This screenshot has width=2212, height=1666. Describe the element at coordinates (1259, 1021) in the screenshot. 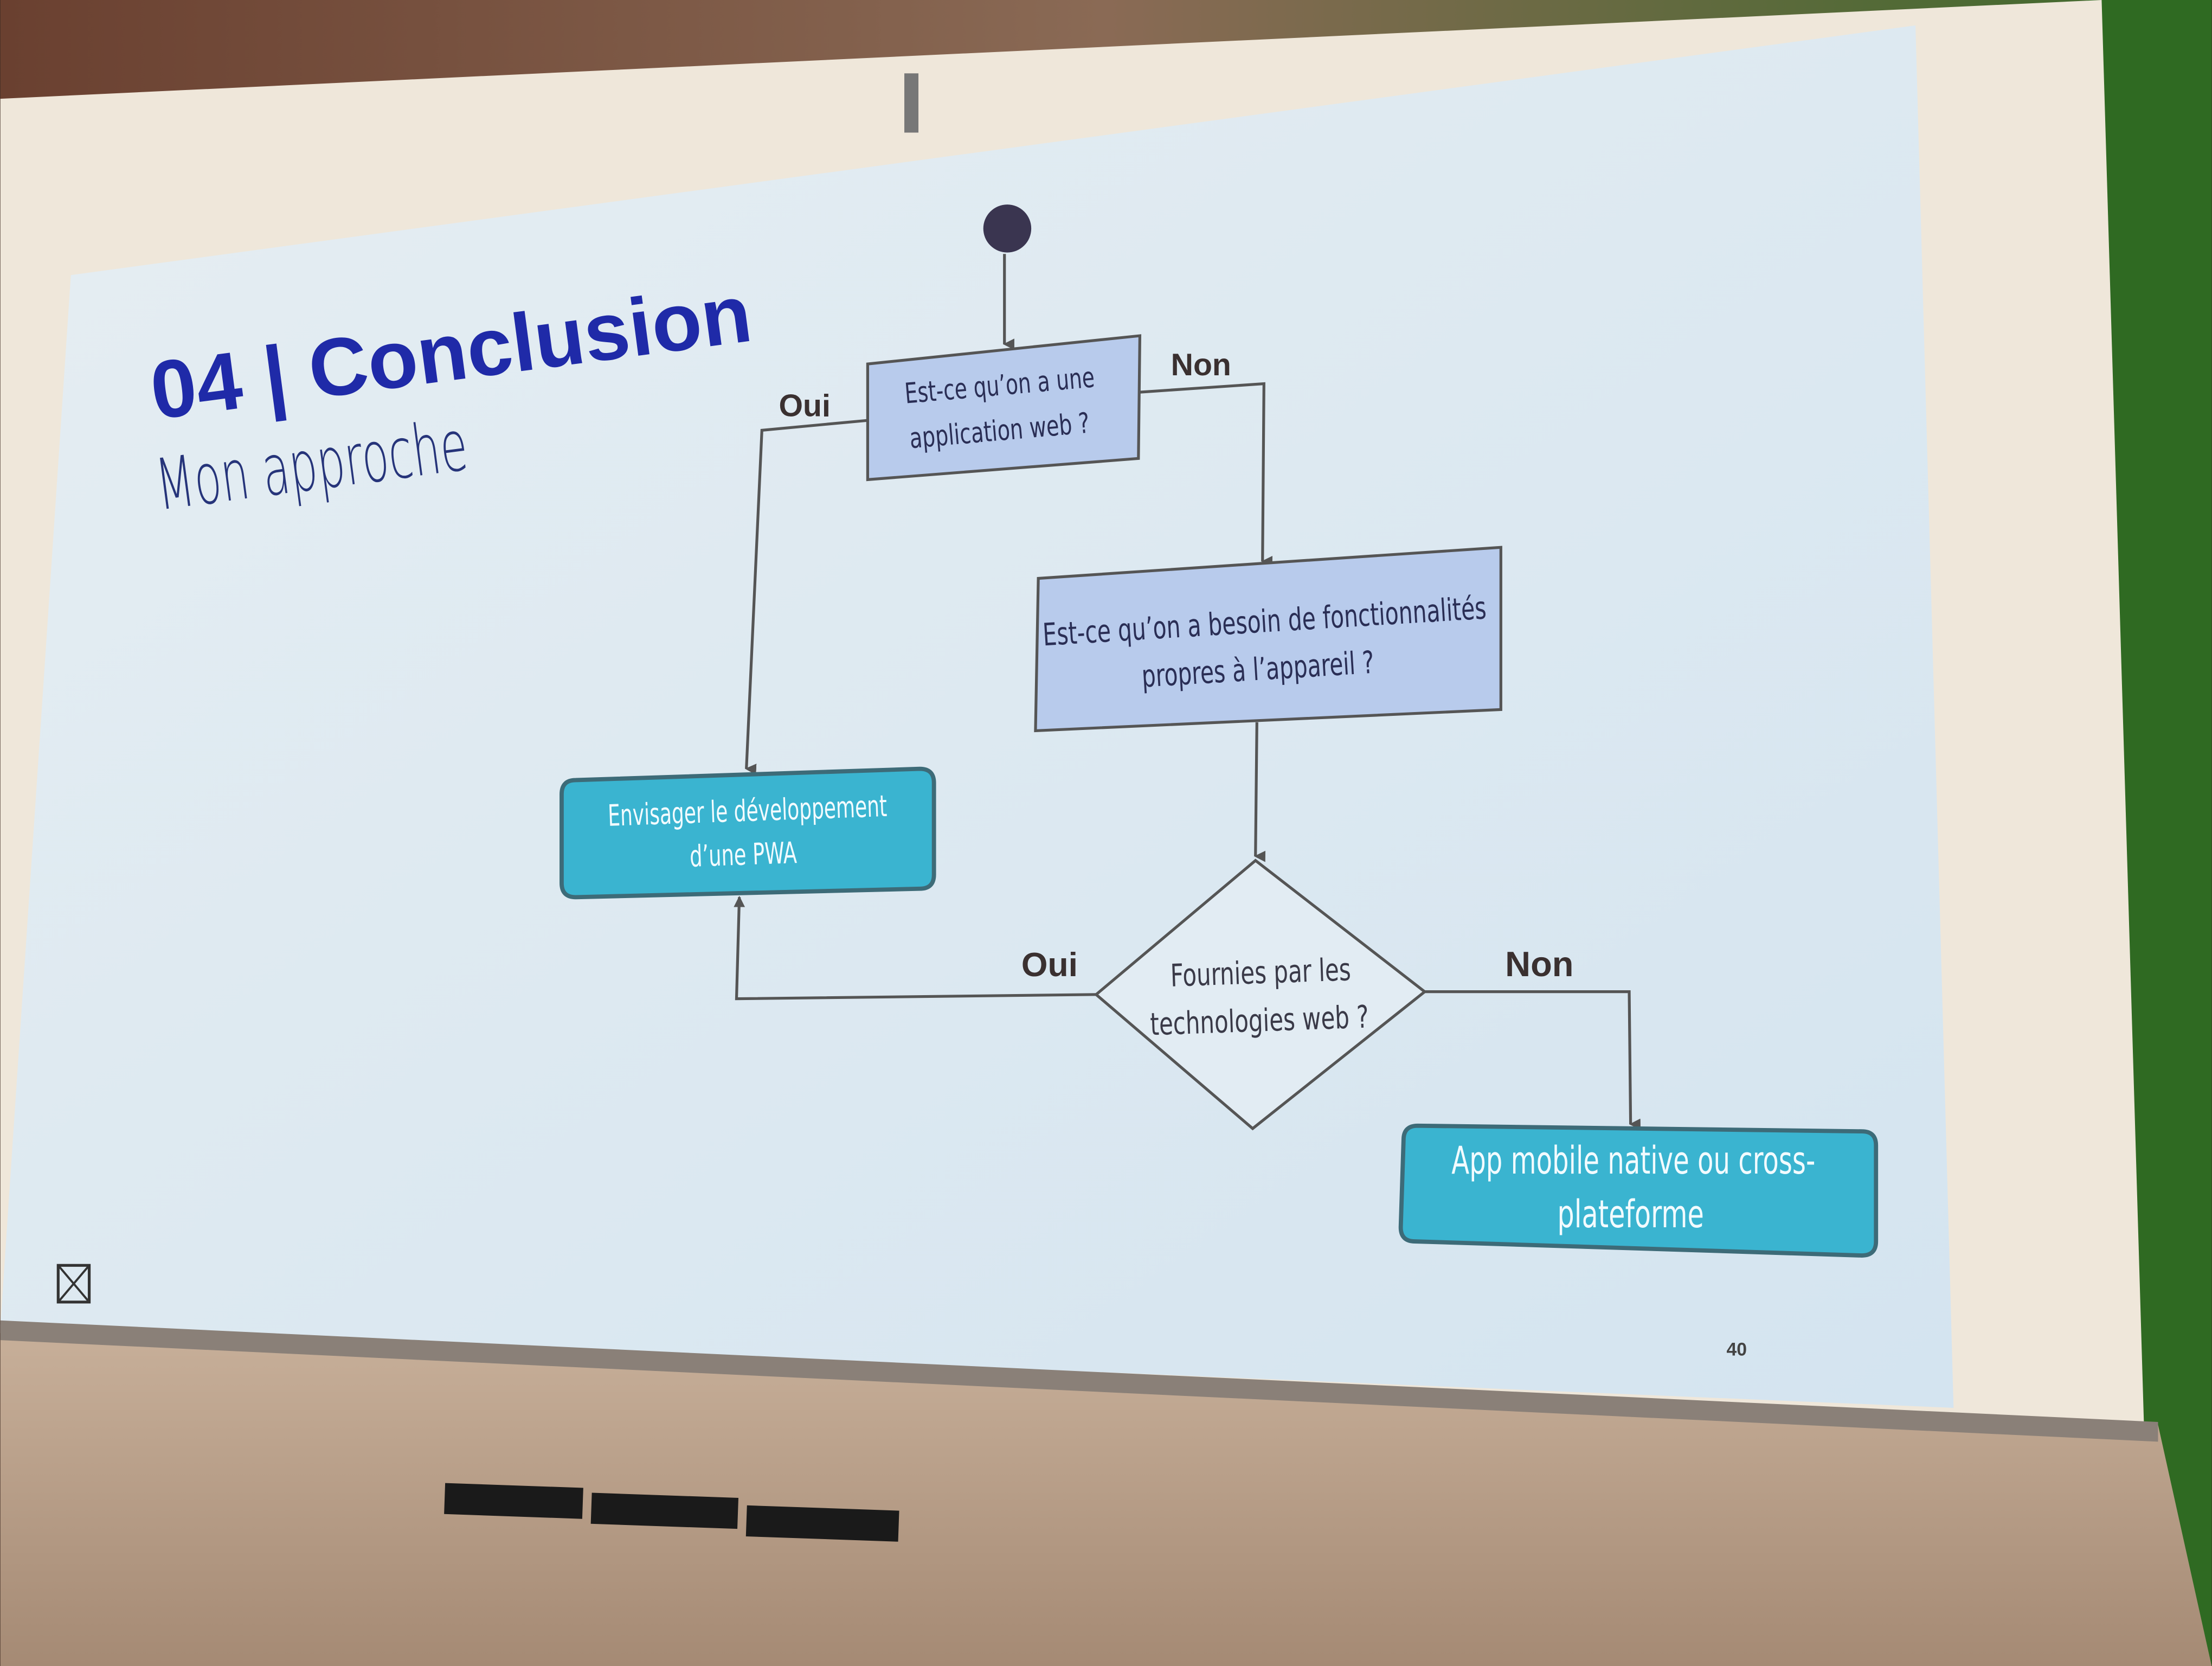

I see `question-web-tech-line2: technologies web ?` at that location.